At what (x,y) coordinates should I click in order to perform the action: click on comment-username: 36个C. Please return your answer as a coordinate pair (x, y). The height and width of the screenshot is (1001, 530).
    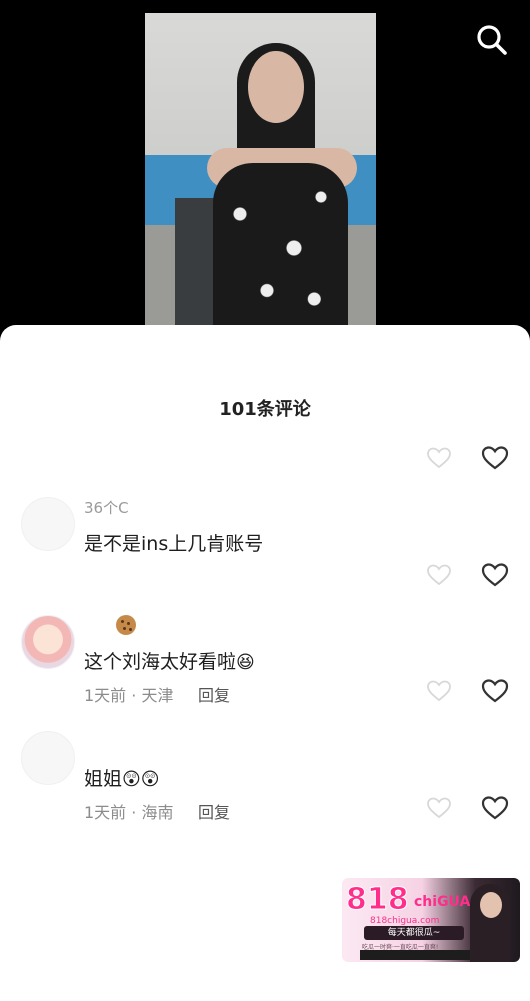
    Looking at the image, I should click on (106, 507).